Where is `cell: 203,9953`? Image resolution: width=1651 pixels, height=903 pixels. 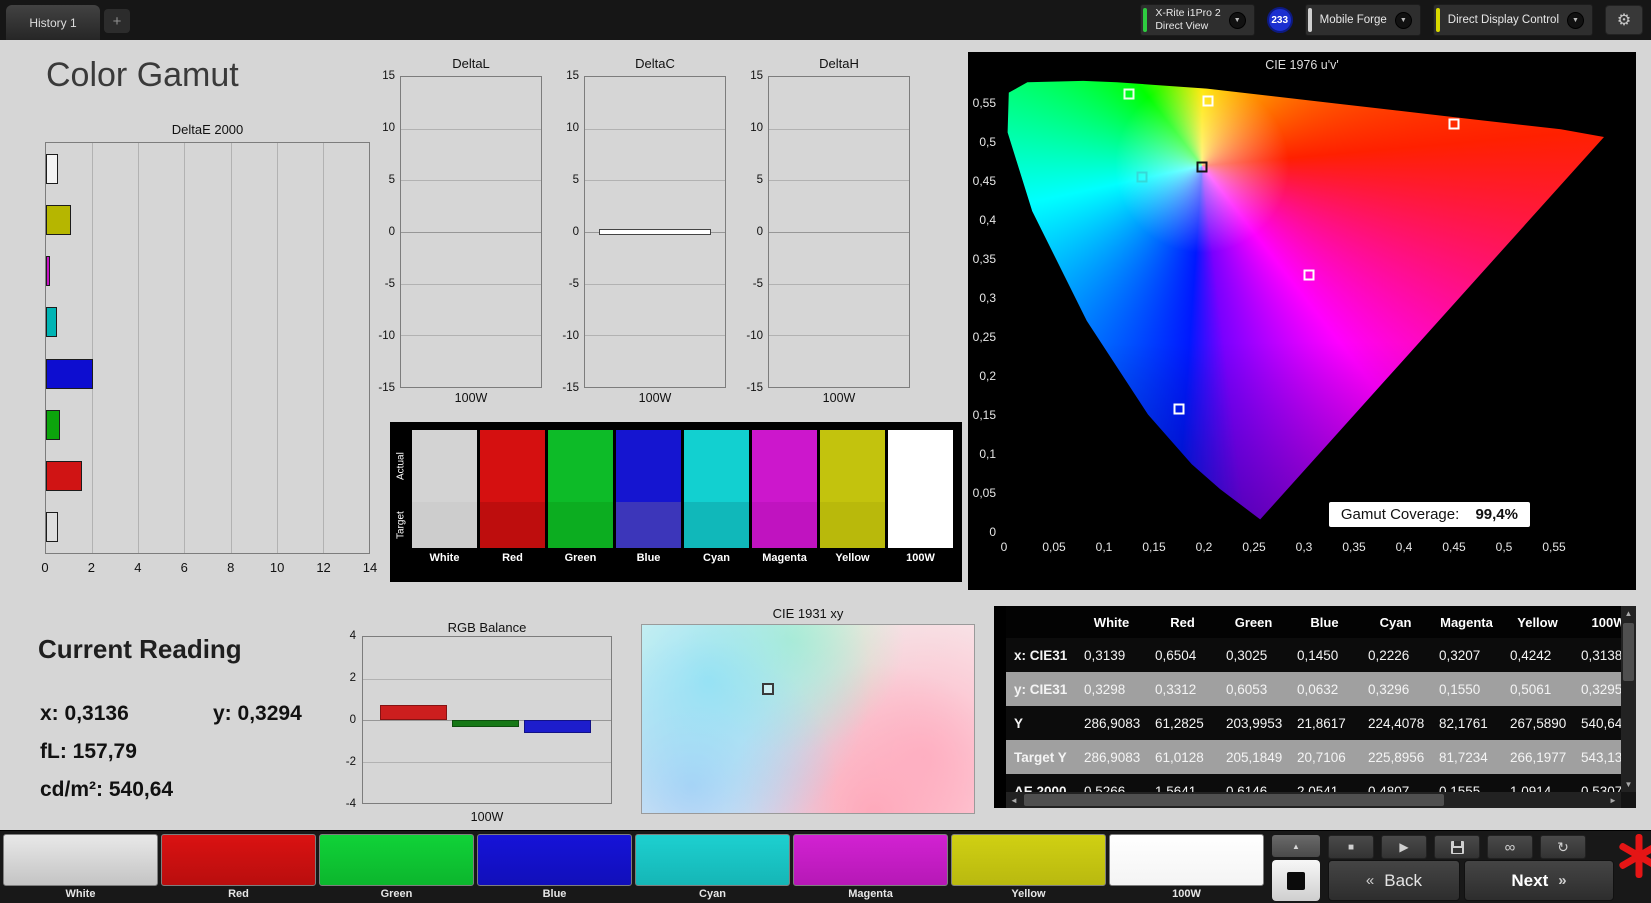
cell: 203,9953 is located at coordinates (1254, 723).